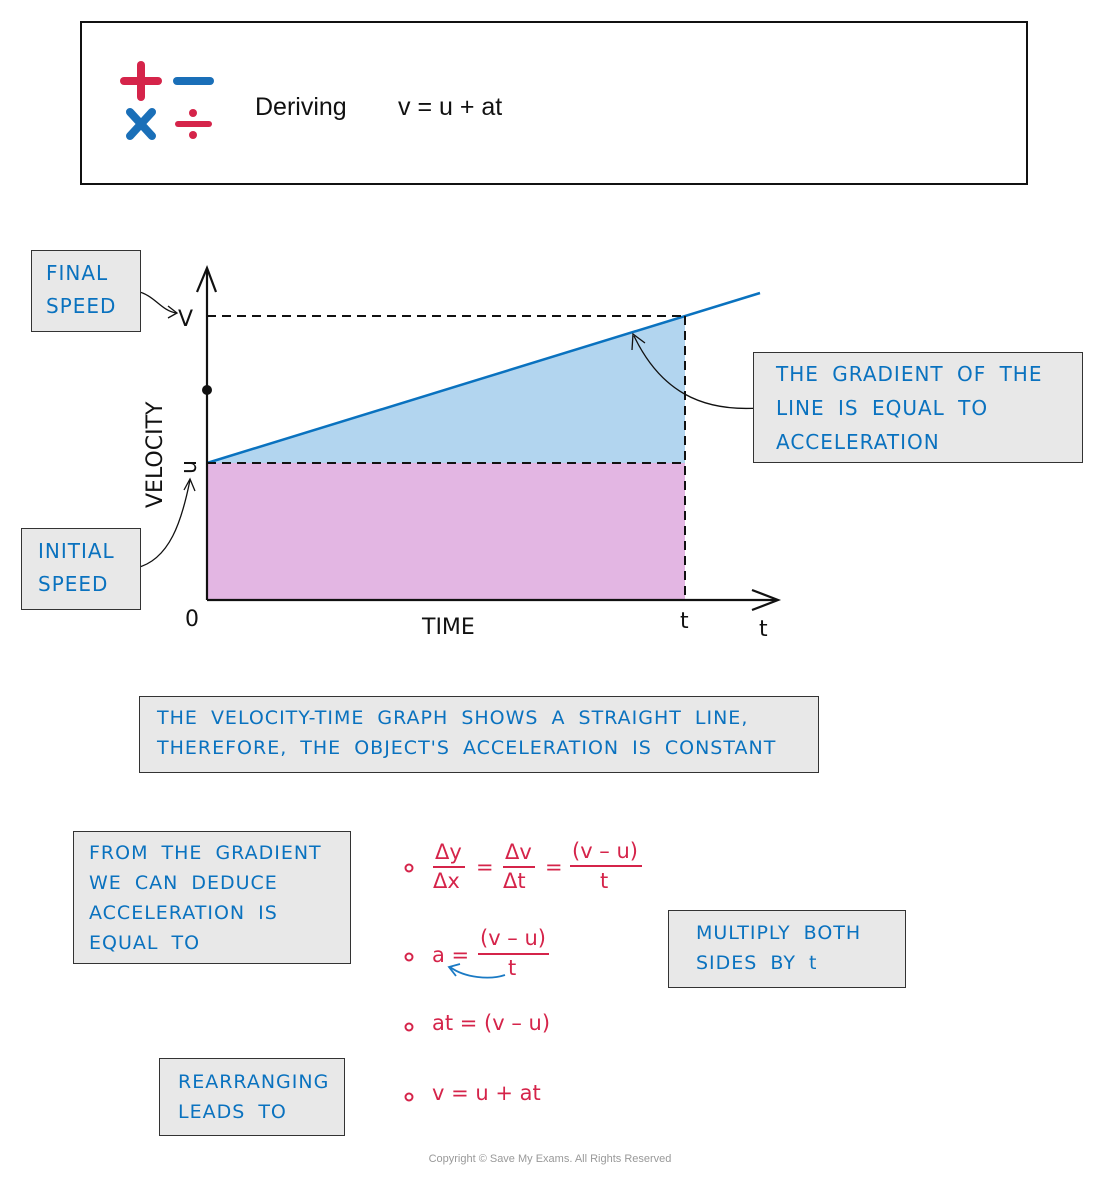 The image size is (1100, 1180). Describe the element at coordinates (167, 100) in the screenshot. I see `math-operators-icon` at that location.